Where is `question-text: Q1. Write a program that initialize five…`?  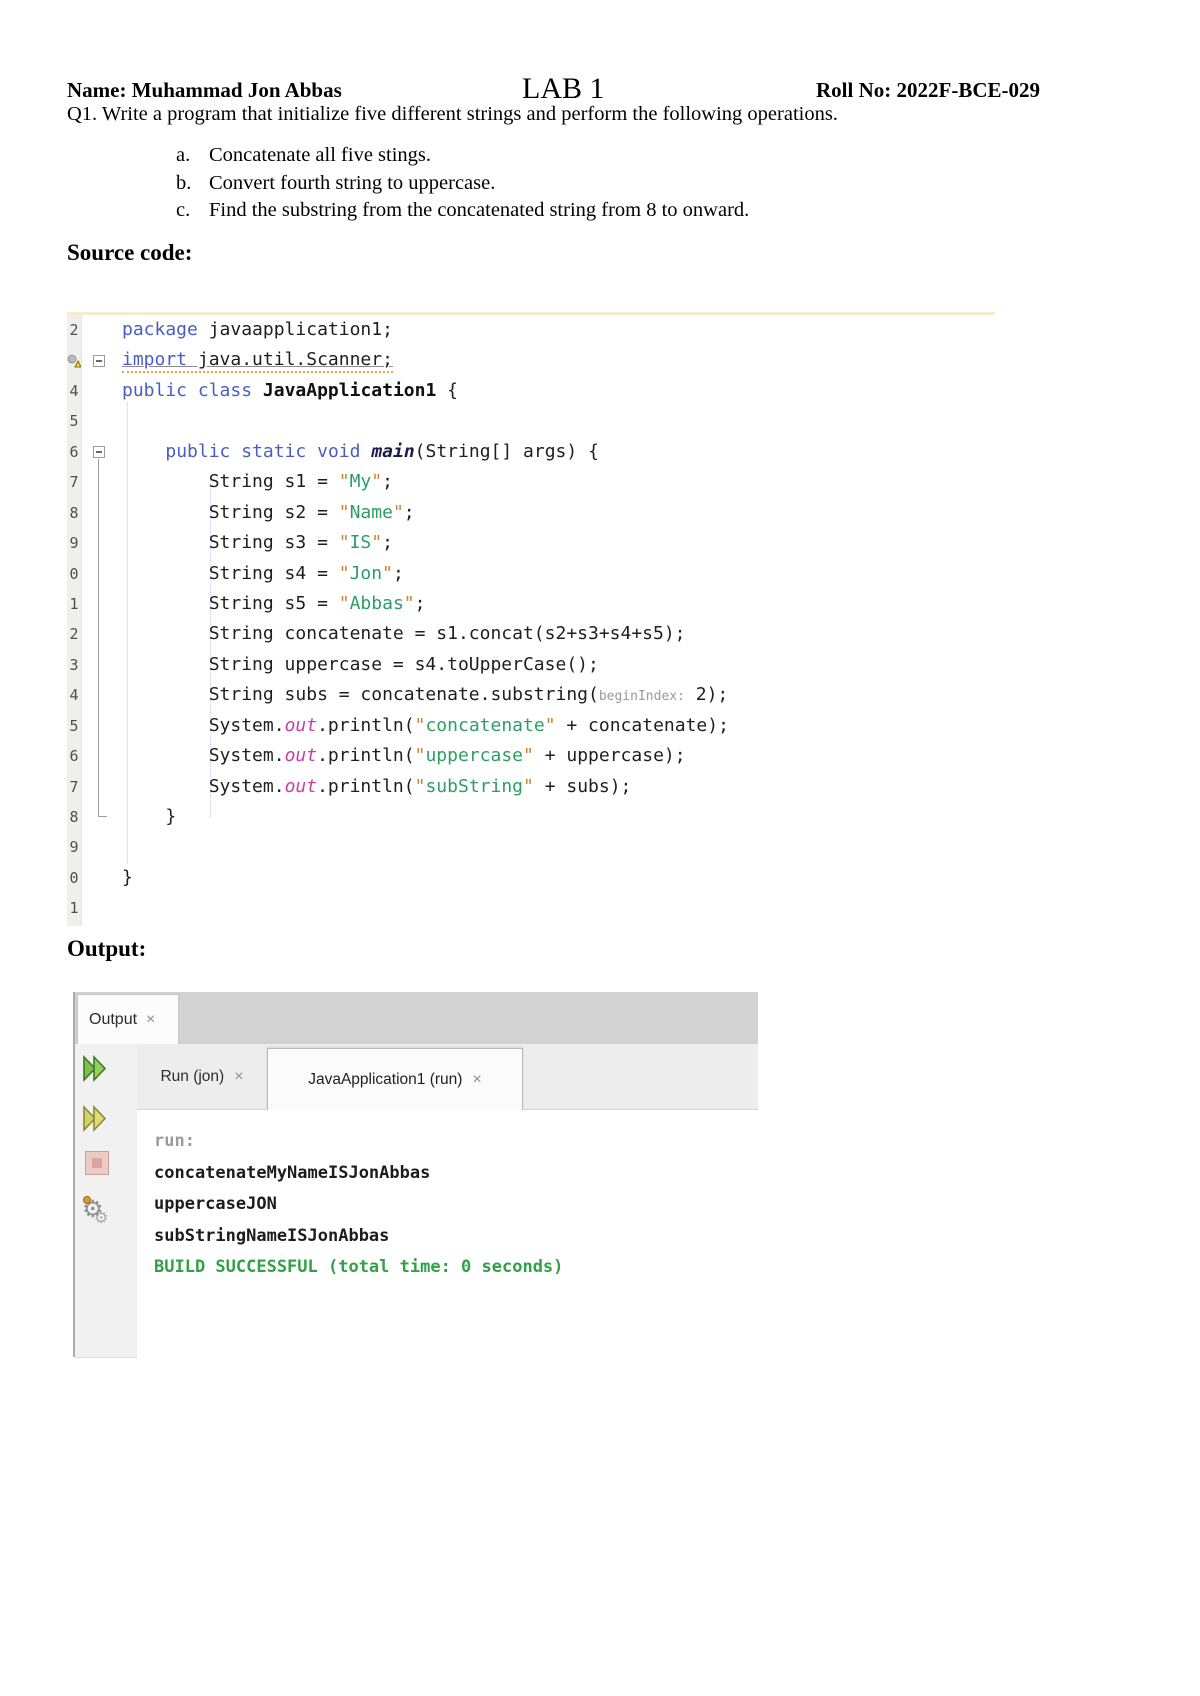
question-text: Q1. Write a program that initialize five… is located at coordinates (452, 114).